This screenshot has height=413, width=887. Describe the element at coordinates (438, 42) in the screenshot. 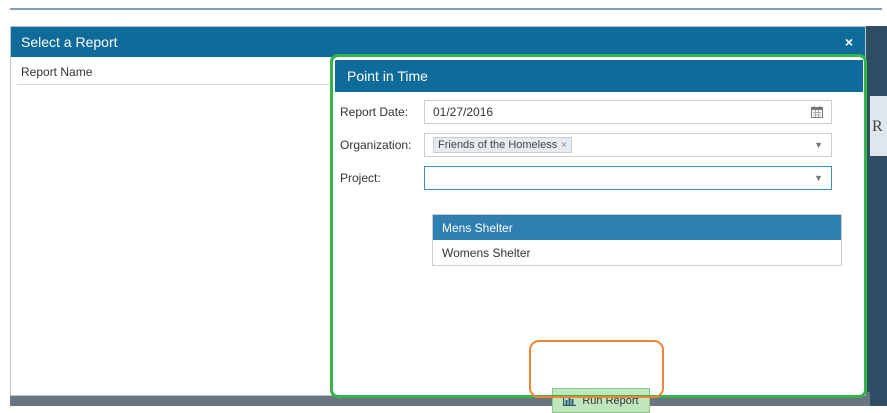

I see `modal-header: Select a Report ×` at that location.